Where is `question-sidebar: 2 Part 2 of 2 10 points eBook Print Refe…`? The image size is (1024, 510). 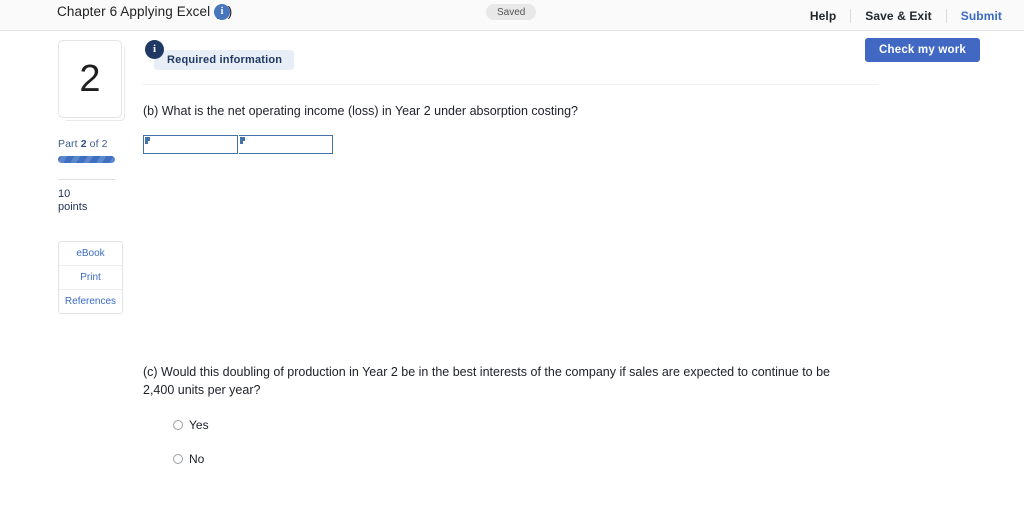
question-sidebar: 2 Part 2 of 2 10 points eBook Print Refe… is located at coordinates (100, 177).